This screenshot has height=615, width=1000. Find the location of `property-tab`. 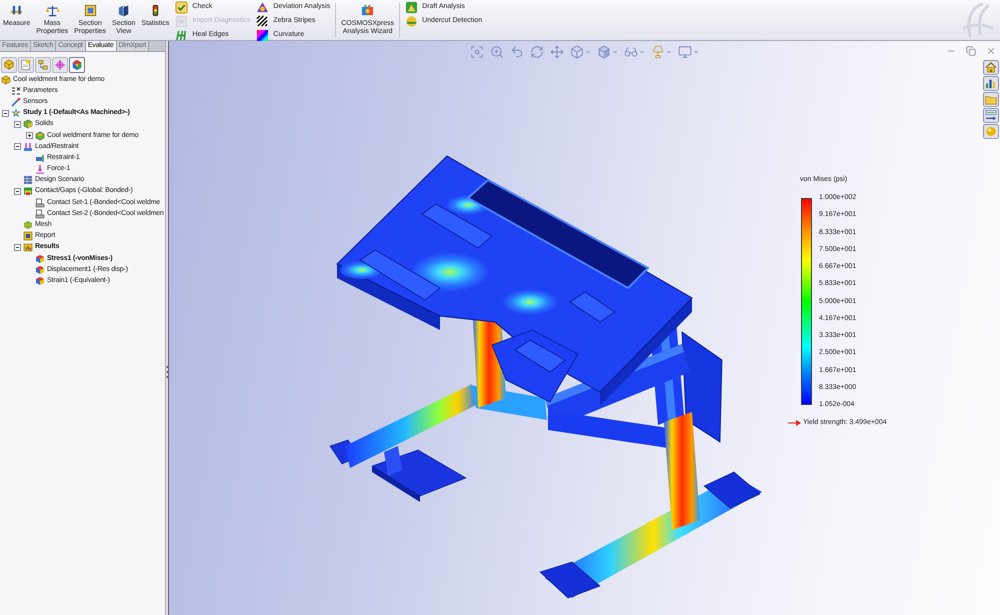

property-tab is located at coordinates (26, 65).